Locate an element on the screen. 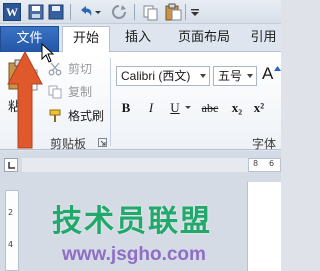 This screenshot has width=320, height=271. scissors-icon is located at coordinates (55, 69).